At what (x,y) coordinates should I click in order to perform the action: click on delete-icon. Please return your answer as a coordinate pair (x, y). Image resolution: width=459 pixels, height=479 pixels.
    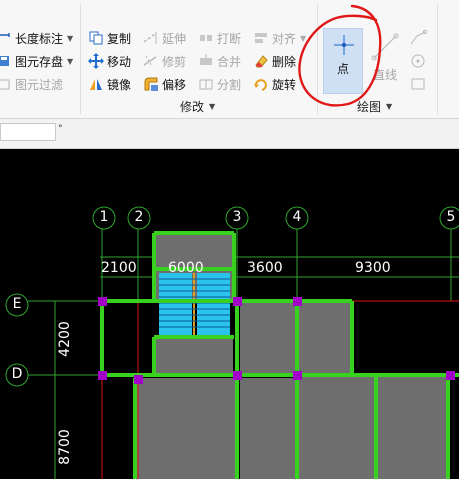
    Looking at the image, I should click on (261, 61).